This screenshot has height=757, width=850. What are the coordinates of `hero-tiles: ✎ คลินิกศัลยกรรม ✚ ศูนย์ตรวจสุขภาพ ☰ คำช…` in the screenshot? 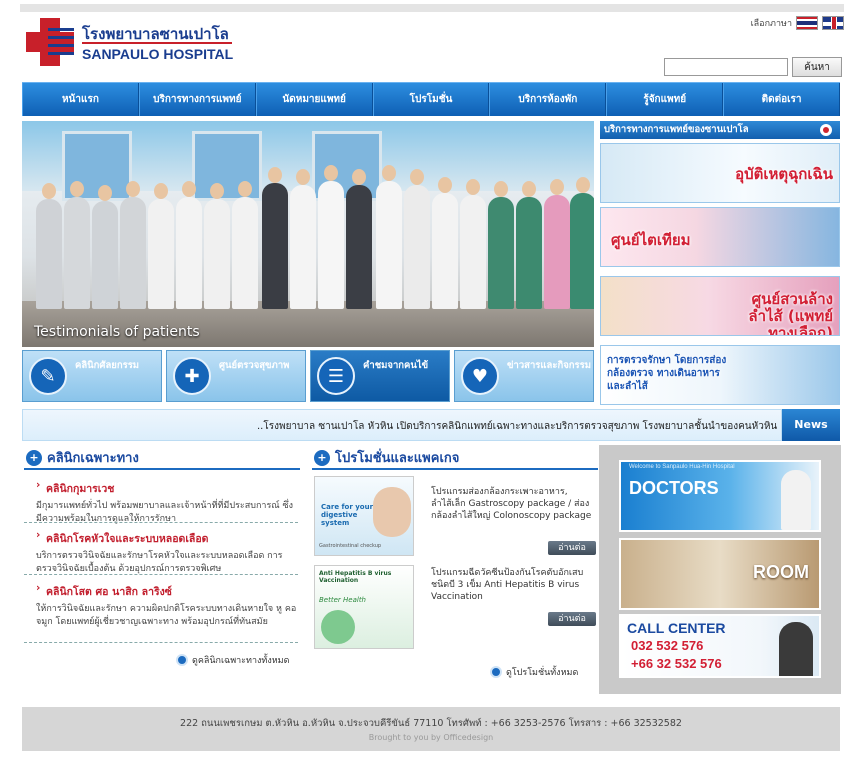 It's located at (308, 376).